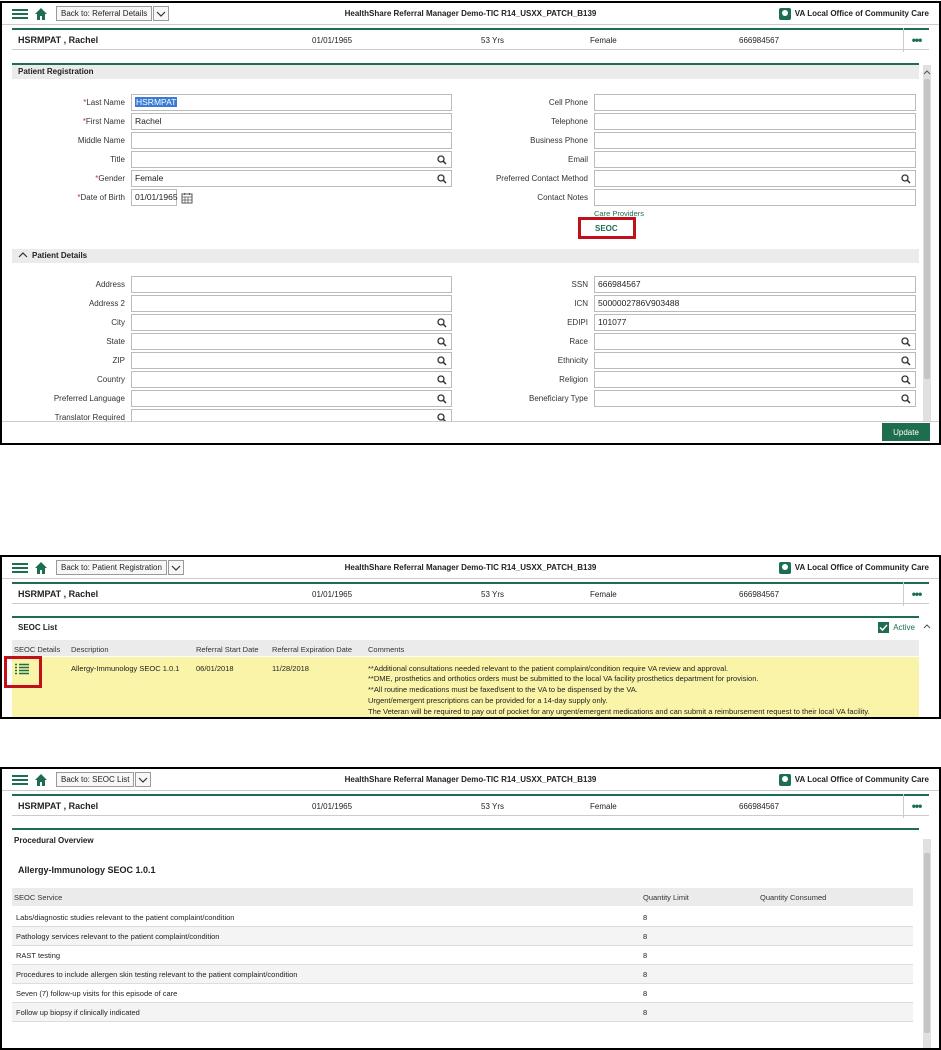 The image size is (941, 1050). What do you see at coordinates (154, 197) in the screenshot?
I see `dob-input: 01/01/1965` at bounding box center [154, 197].